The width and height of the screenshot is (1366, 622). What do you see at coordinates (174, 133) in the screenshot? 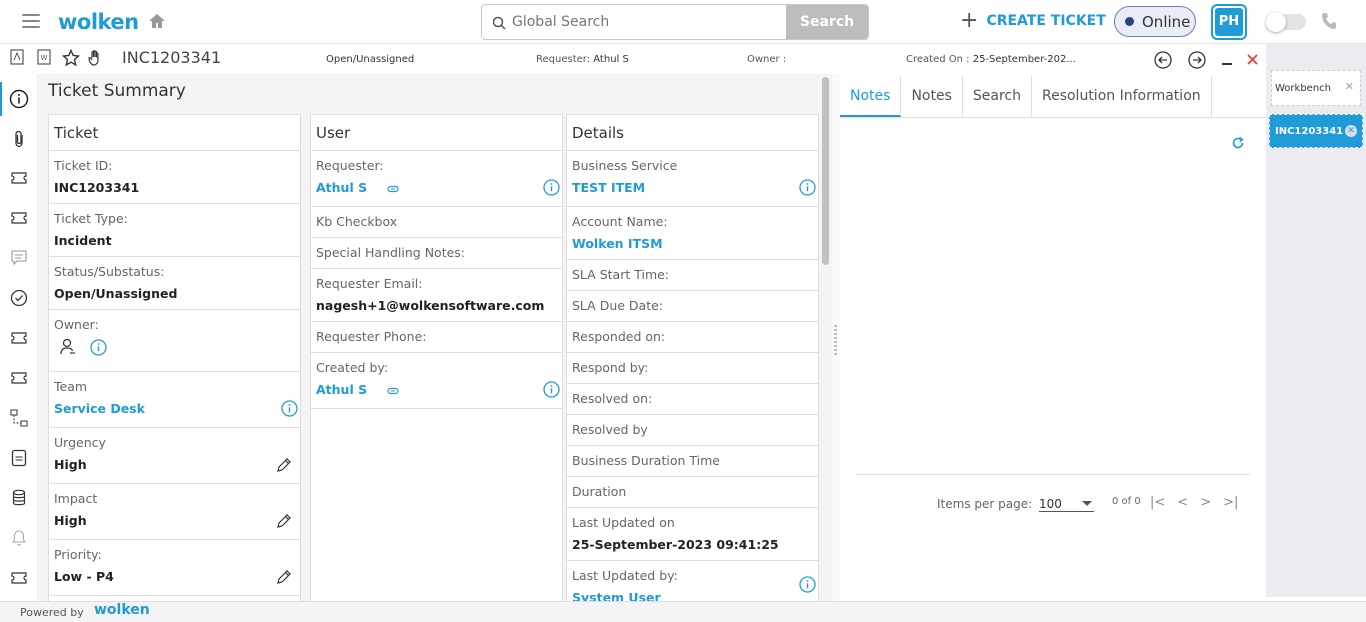
I see `ticket-card-header: Ticket` at bounding box center [174, 133].